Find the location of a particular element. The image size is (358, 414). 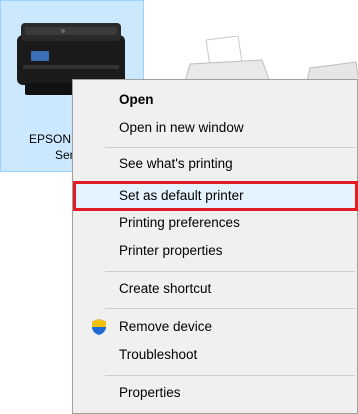

menu-item-remove-device: Remove device is located at coordinates (214, 327).